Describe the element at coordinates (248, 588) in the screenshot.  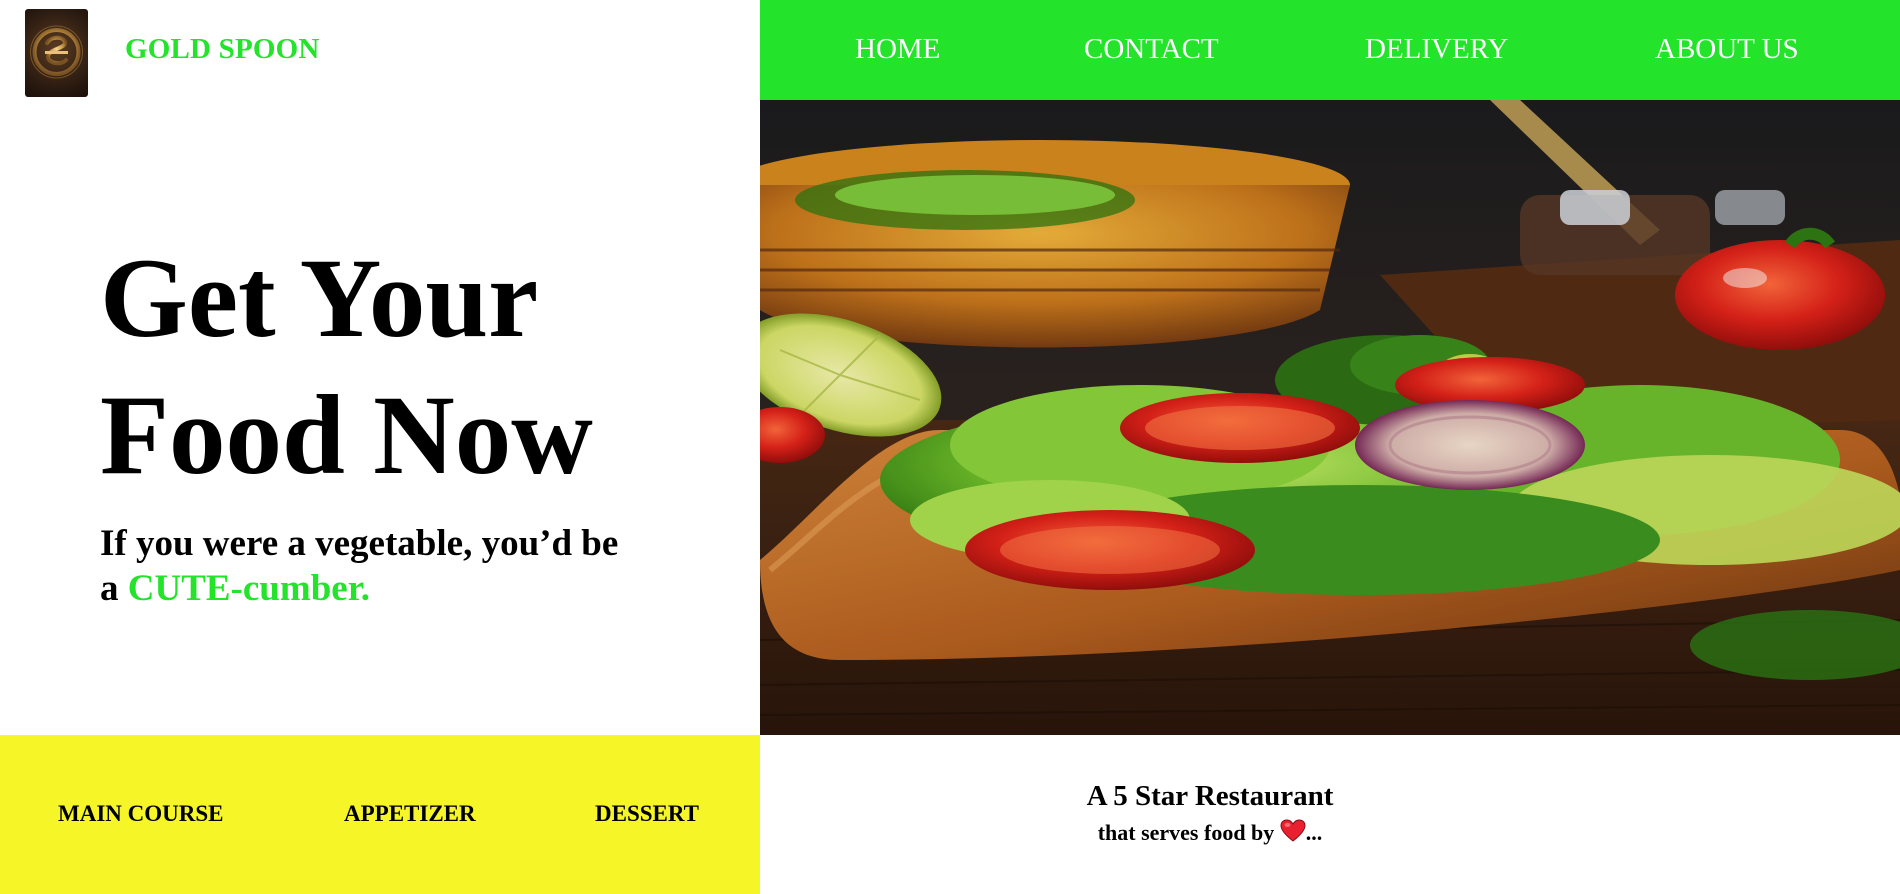
I see `hero-subtitle-accent: CUTE-cumber.` at that location.